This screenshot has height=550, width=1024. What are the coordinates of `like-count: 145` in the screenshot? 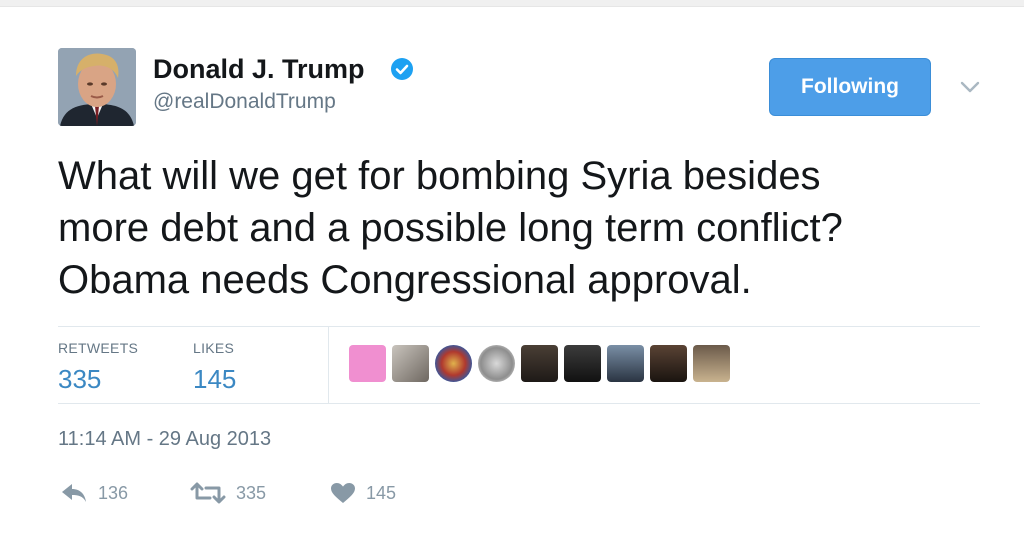 It's located at (381, 492).